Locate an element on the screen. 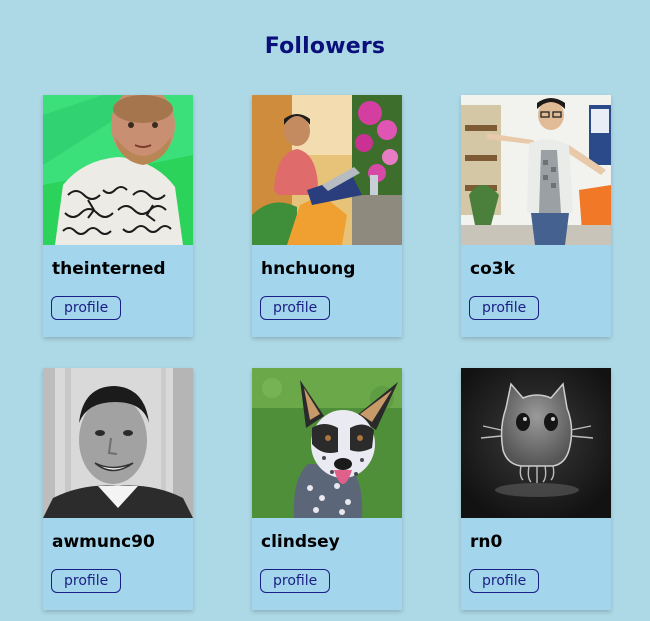 This screenshot has width=650, height=621. follower-username: co3k is located at coordinates (492, 269).